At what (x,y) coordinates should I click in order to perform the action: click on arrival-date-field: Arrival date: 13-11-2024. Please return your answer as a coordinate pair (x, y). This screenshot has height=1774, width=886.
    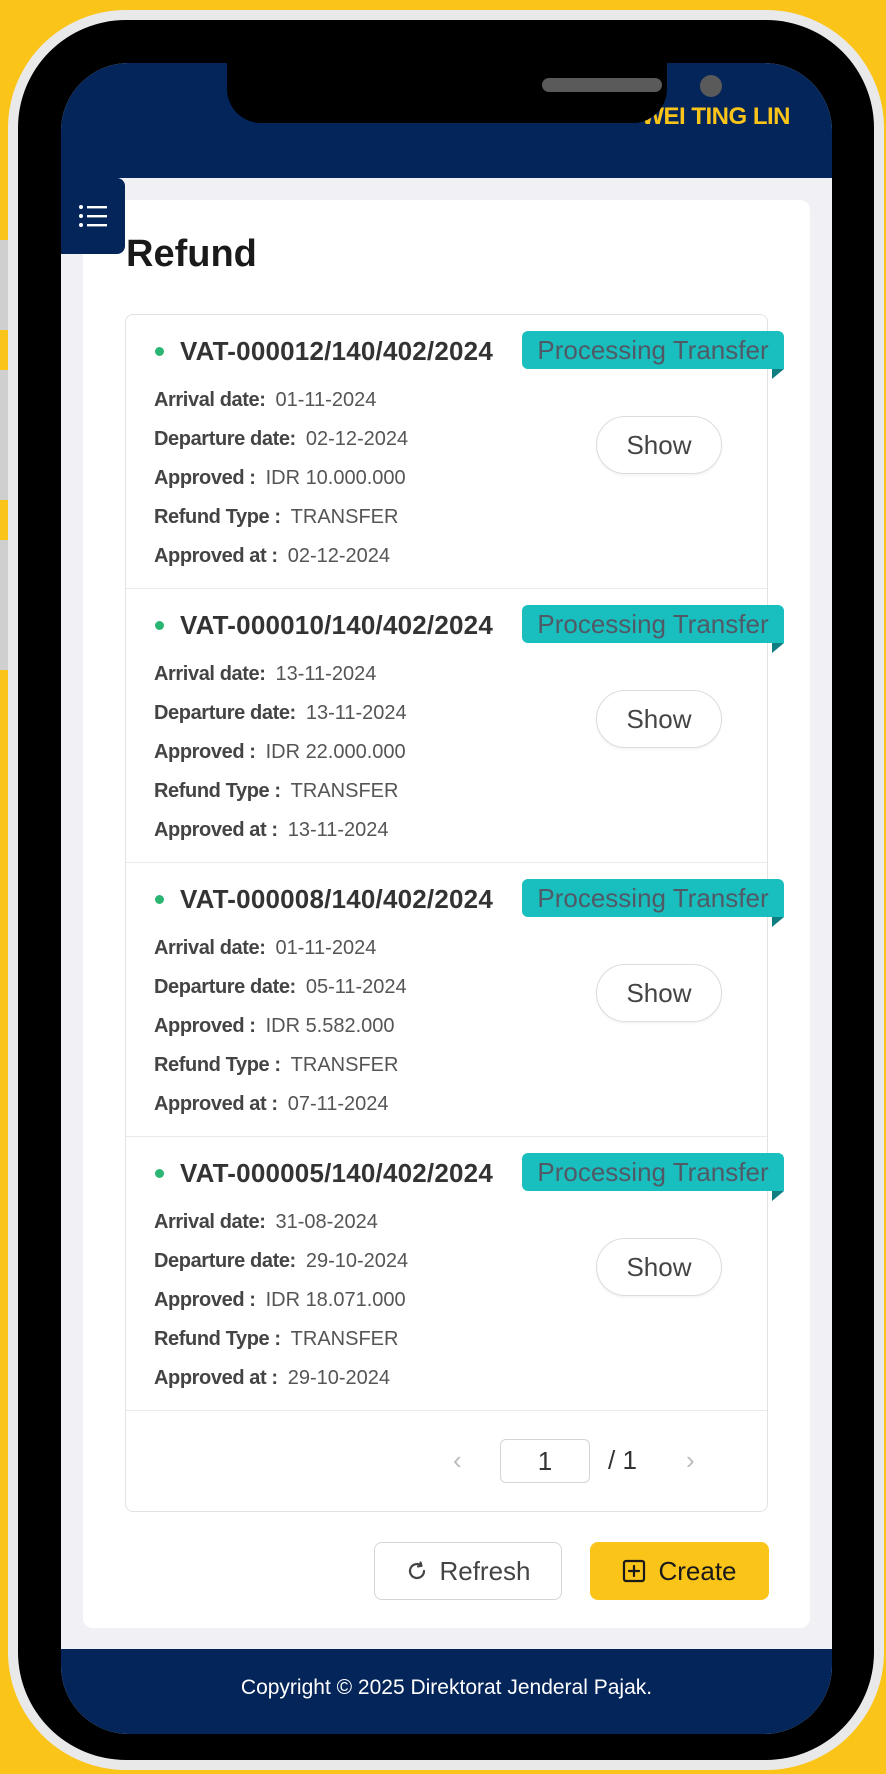
    Looking at the image, I should click on (265, 674).